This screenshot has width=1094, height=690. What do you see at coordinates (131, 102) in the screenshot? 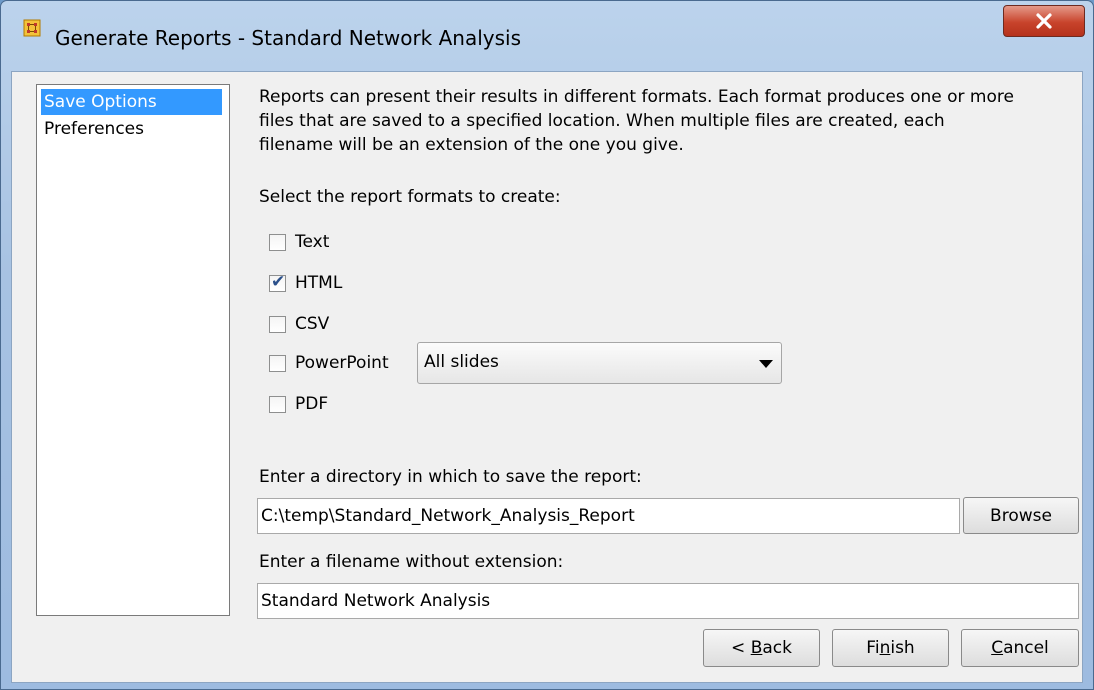
I see `nav-item-save-options: Save Options` at bounding box center [131, 102].